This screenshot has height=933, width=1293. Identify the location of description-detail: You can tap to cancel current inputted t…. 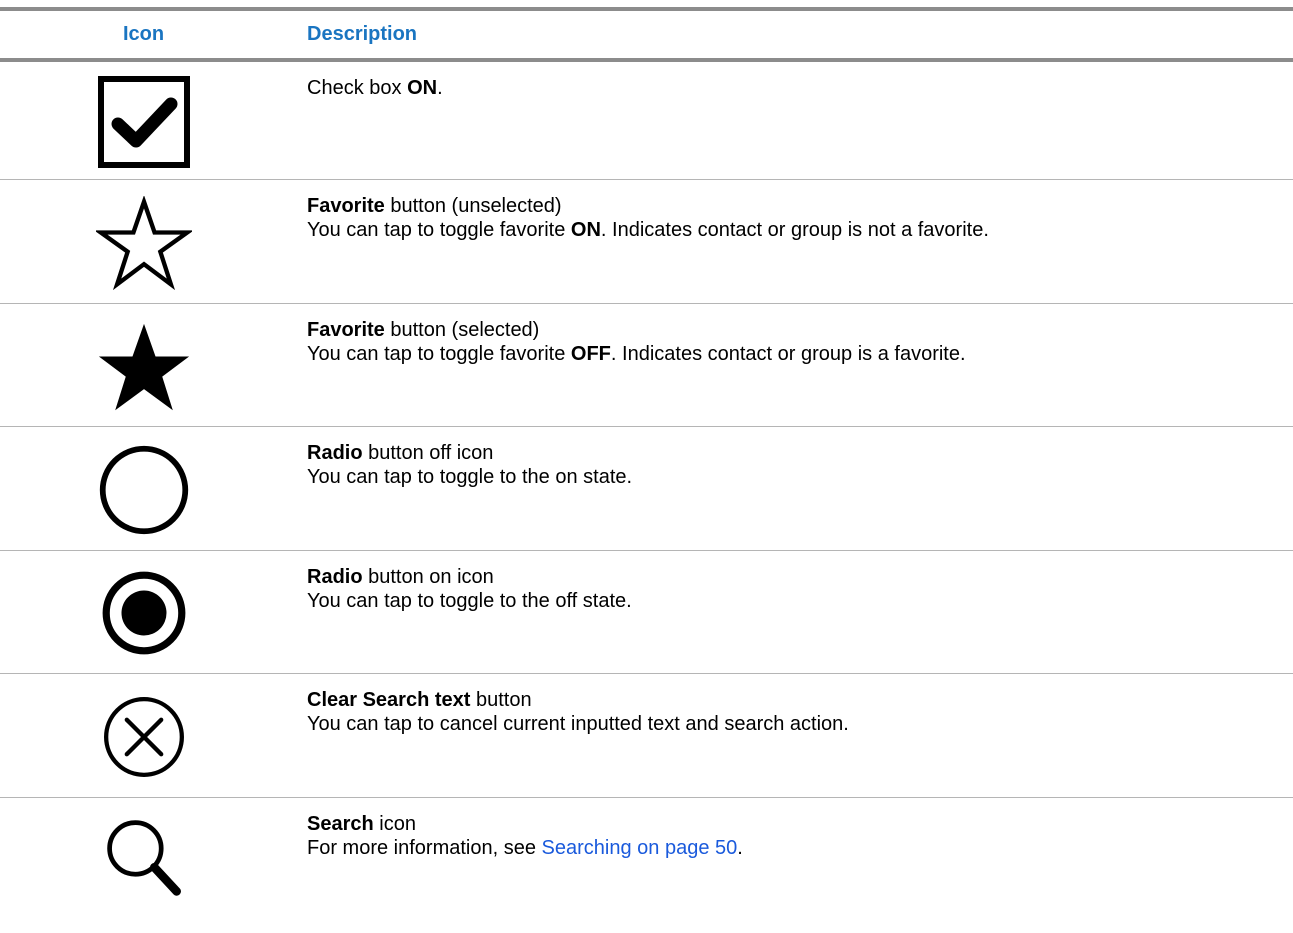
(578, 724).